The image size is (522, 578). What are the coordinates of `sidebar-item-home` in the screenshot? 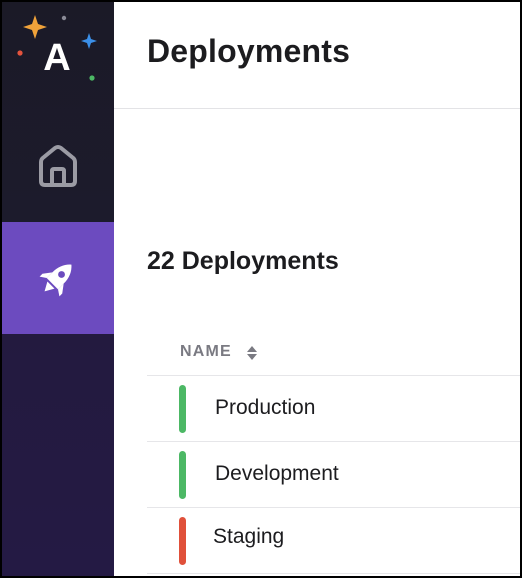 It's located at (58, 165).